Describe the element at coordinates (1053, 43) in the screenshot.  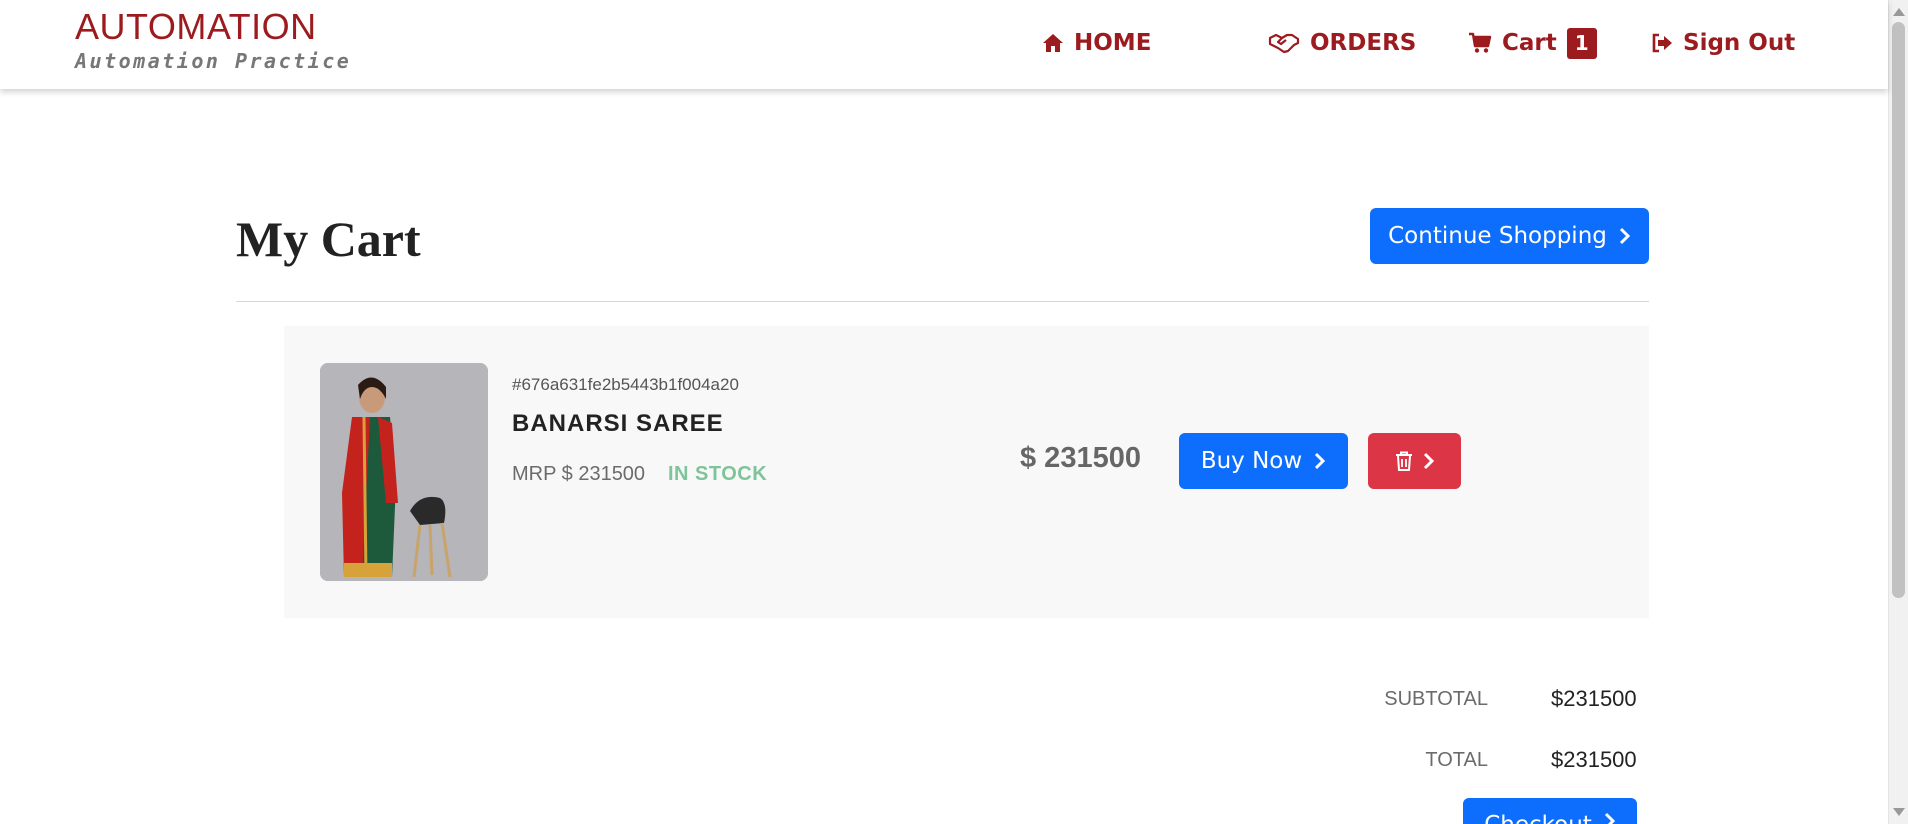
I see `home-icon` at that location.